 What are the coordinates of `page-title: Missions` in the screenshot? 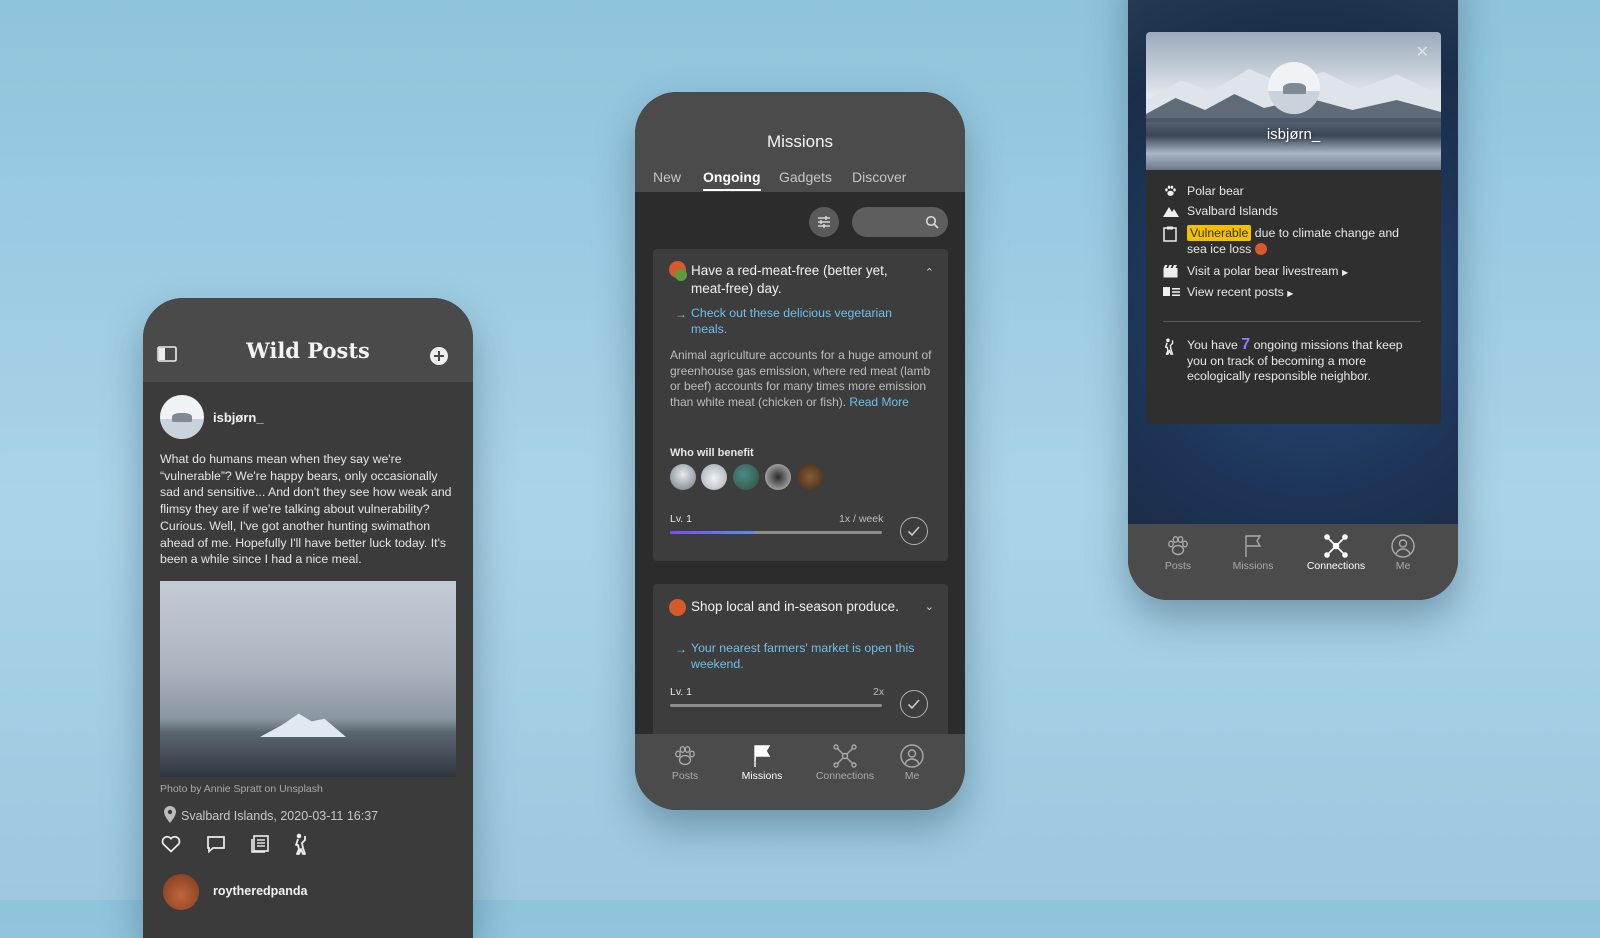 It's located at (800, 141).